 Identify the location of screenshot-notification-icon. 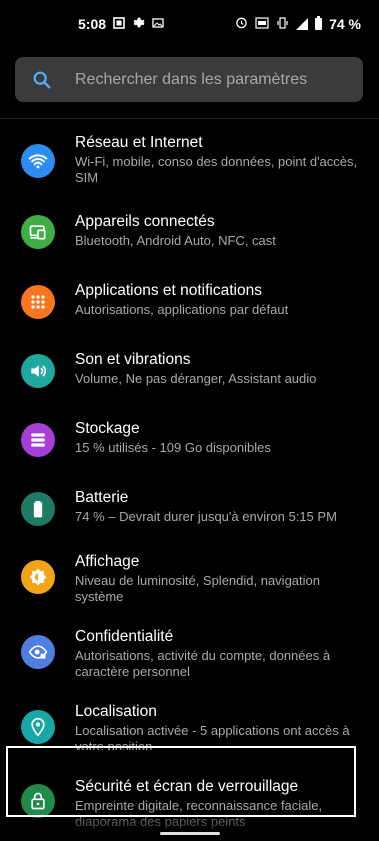
(119, 24).